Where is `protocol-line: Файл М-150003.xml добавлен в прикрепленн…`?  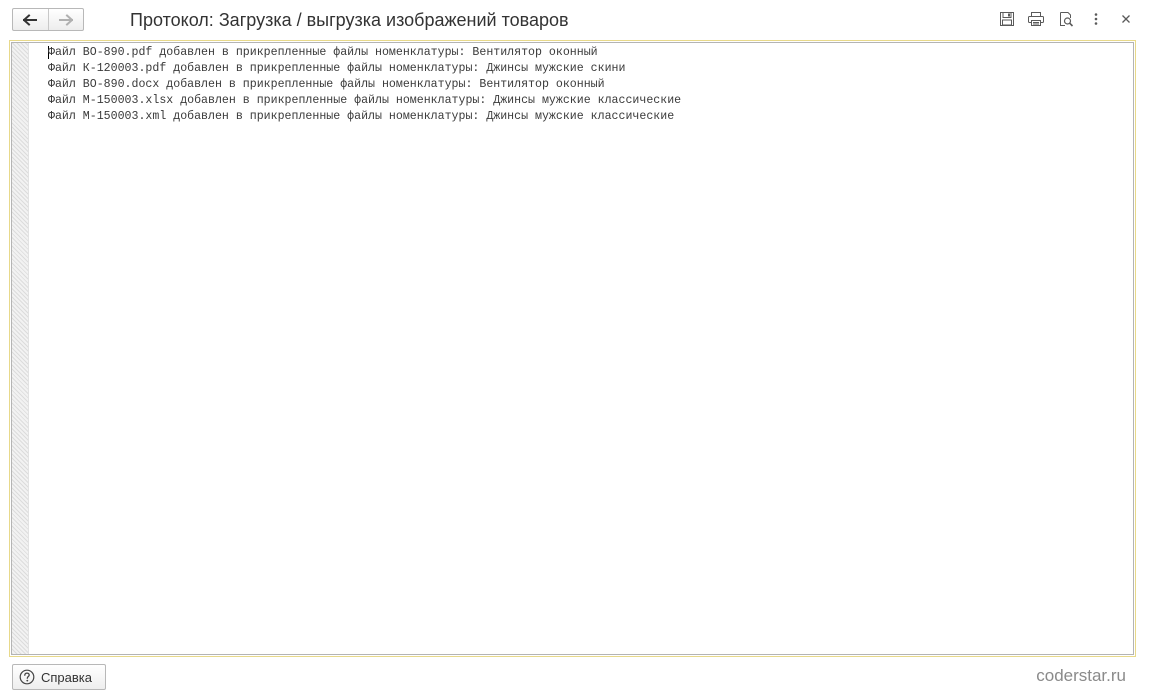 protocol-line: Файл М-150003.xml добавлен в прикрепленн… is located at coordinates (361, 116).